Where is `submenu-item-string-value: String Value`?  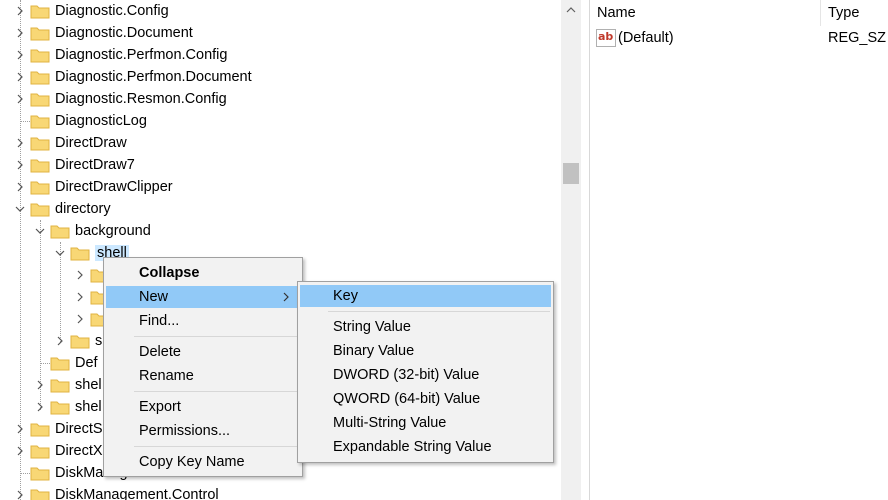
submenu-item-string-value: String Value is located at coordinates (425, 327).